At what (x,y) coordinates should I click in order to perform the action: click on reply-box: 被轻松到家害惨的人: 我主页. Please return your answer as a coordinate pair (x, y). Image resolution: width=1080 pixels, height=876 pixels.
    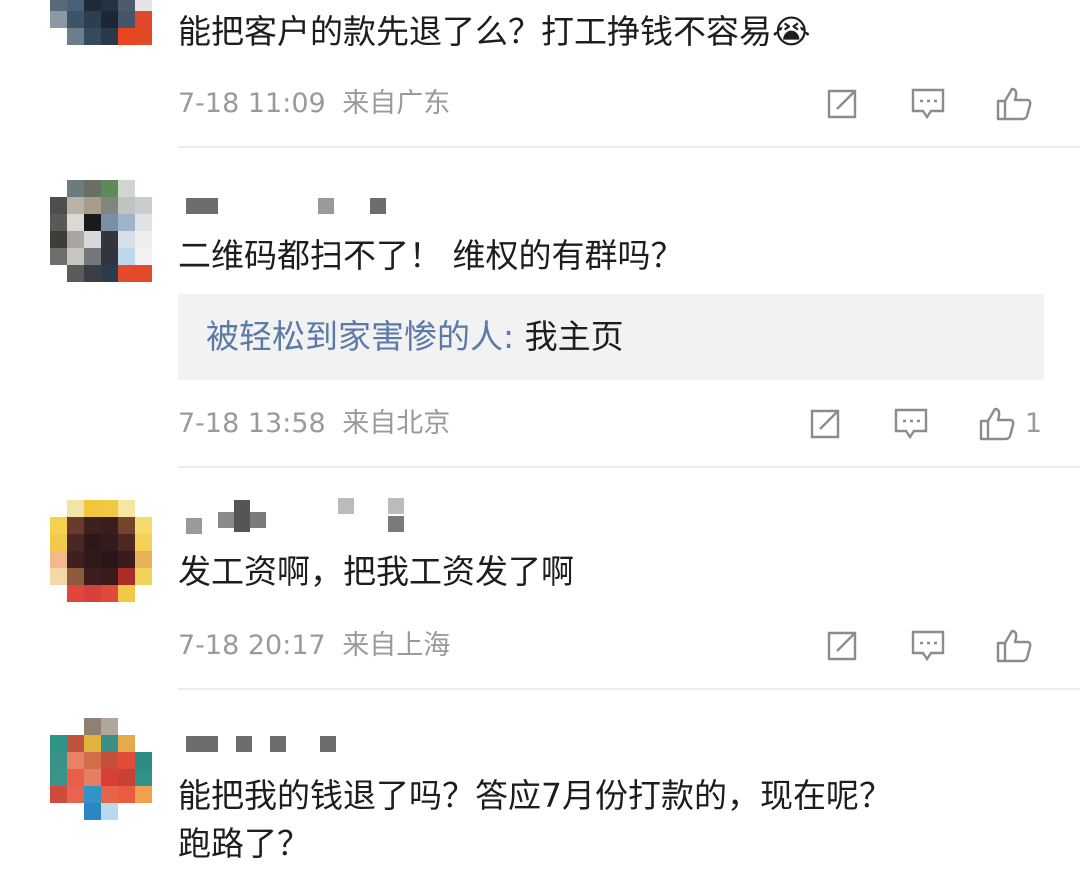
    Looking at the image, I should click on (611, 337).